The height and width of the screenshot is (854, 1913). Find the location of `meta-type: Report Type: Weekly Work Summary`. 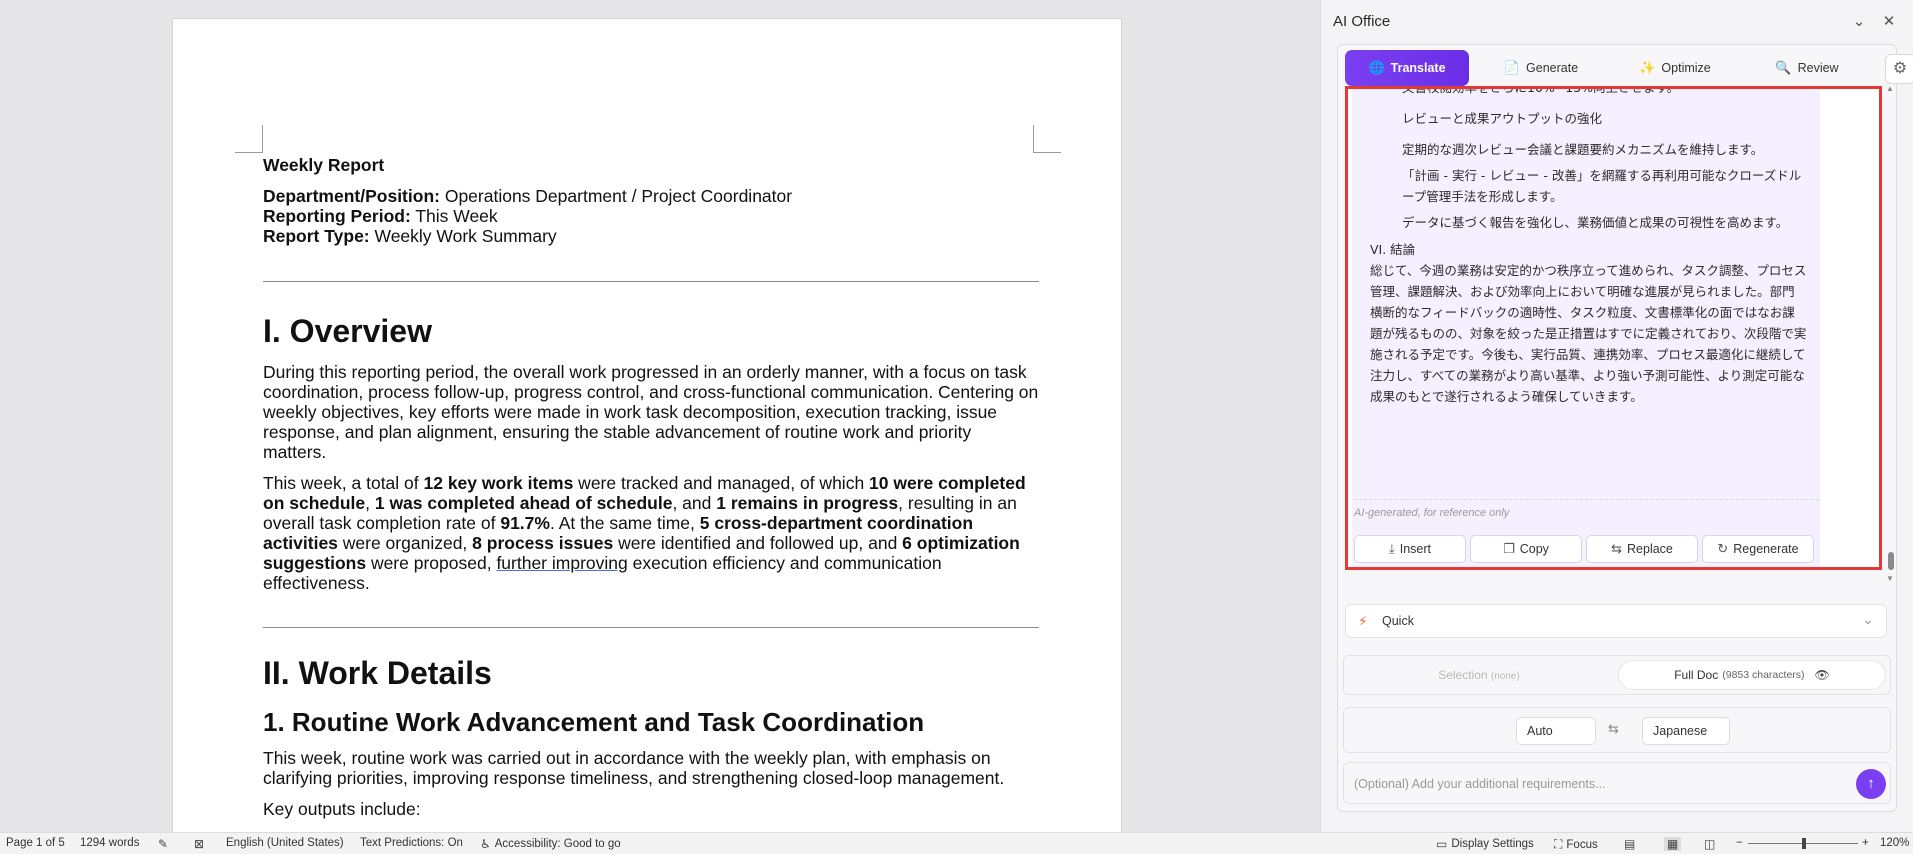

meta-type: Report Type: Weekly Work Summary is located at coordinates (410, 236).